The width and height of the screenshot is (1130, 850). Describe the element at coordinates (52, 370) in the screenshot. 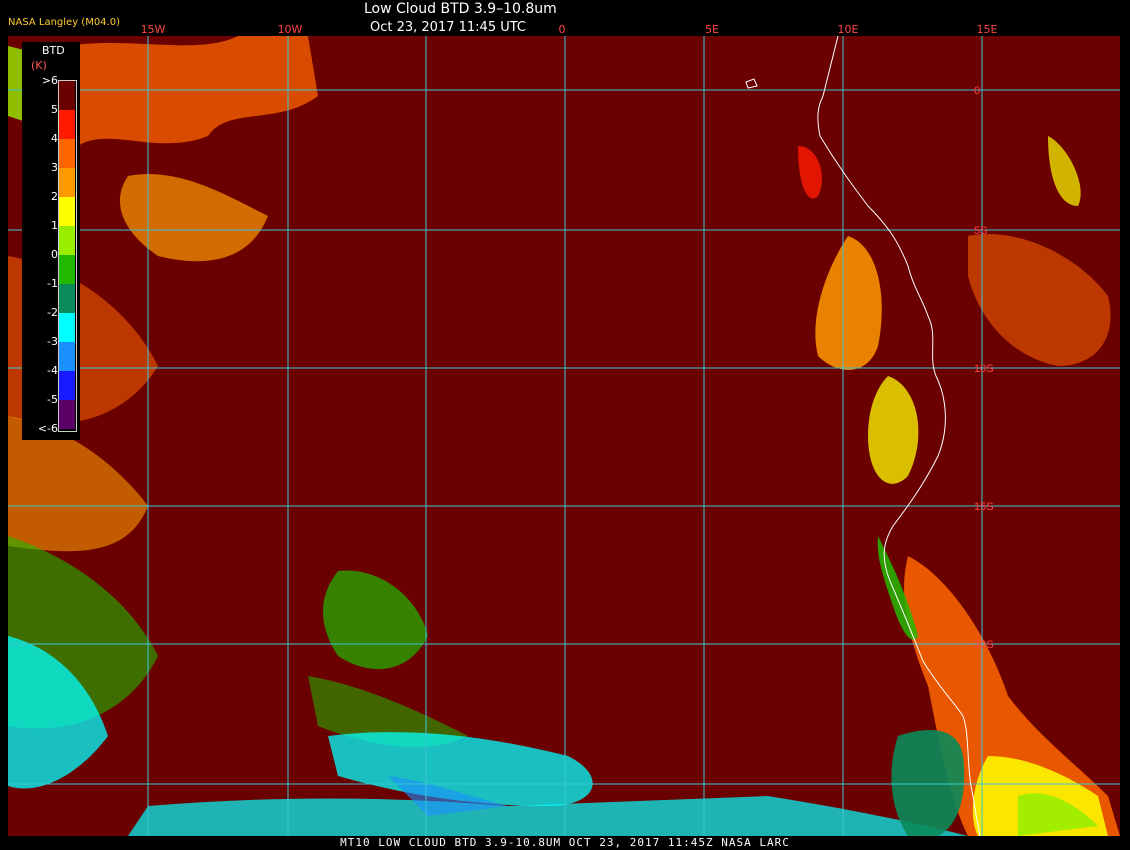

I see `legend-tick-label: -4` at that location.